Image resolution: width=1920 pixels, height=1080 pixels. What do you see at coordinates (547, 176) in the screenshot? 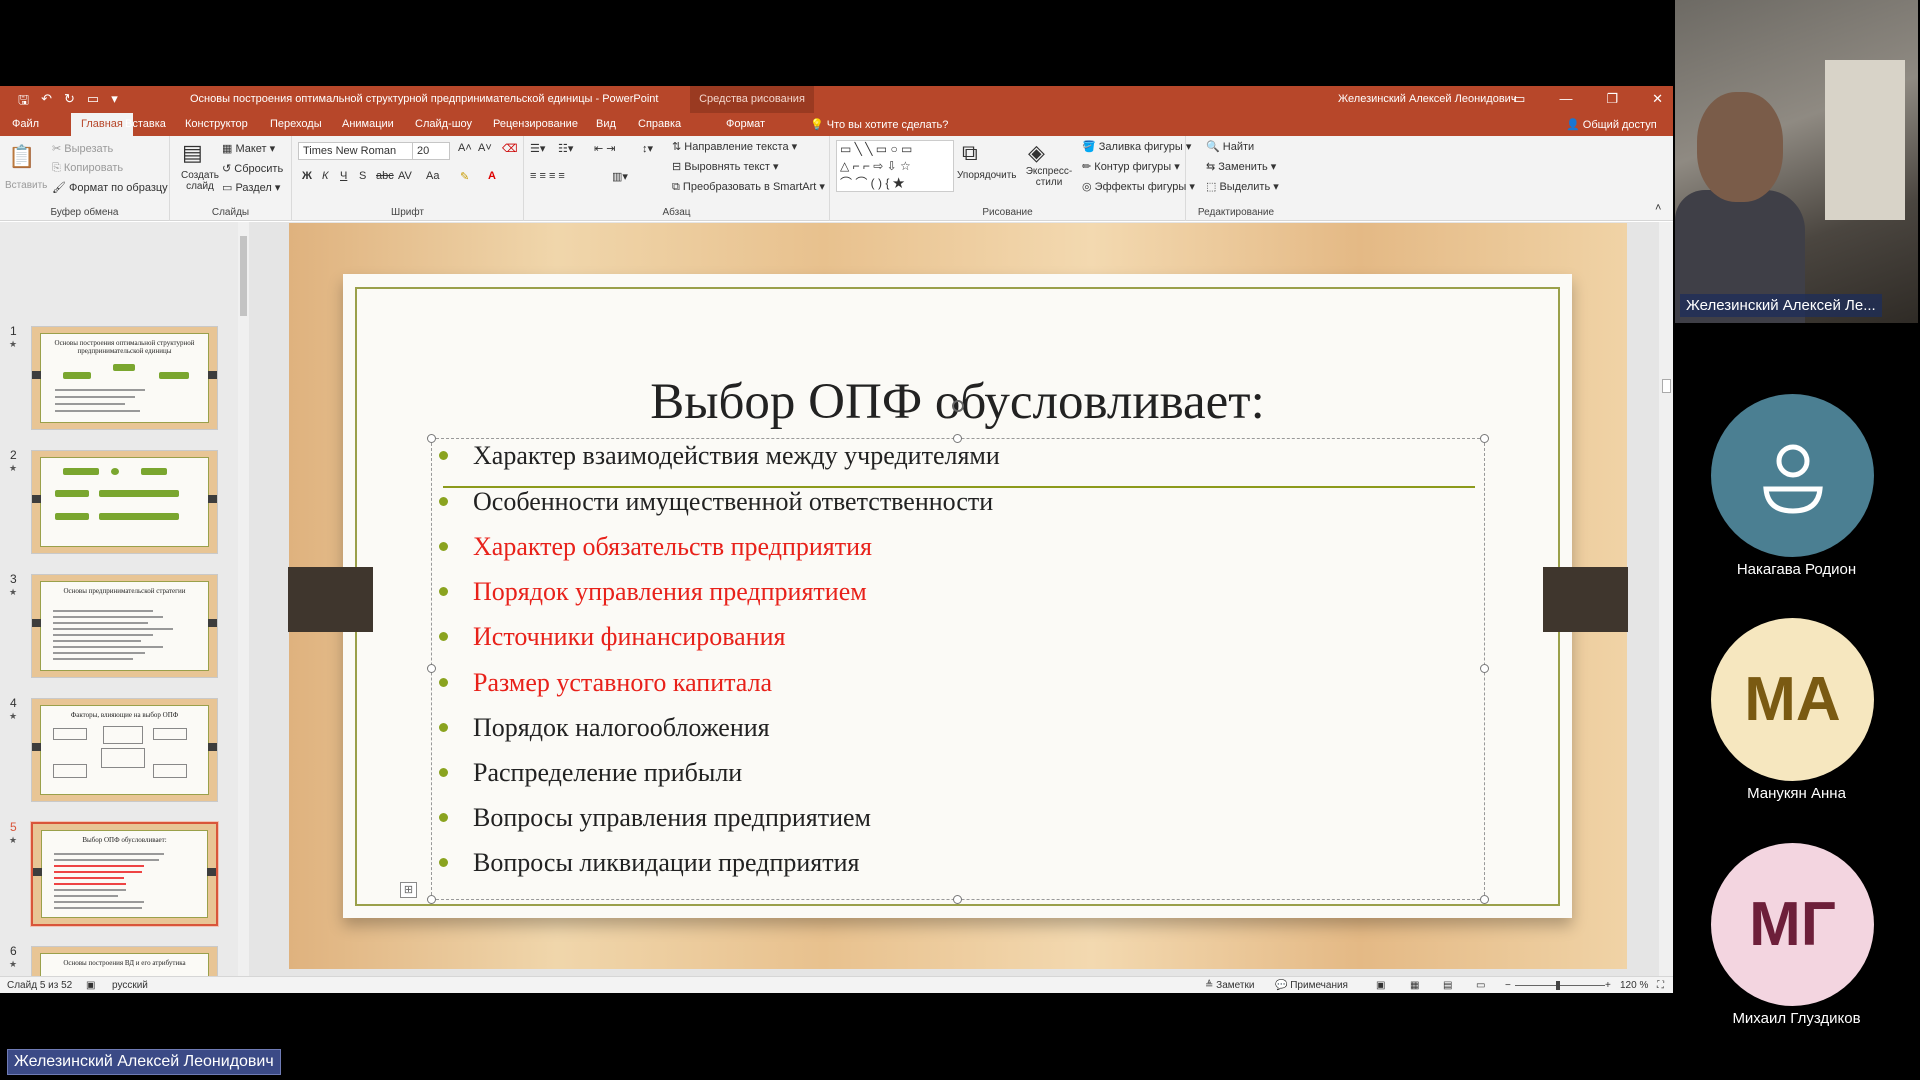
I see `align-buttons: ≡ ≡ ≡ ≡` at bounding box center [547, 176].